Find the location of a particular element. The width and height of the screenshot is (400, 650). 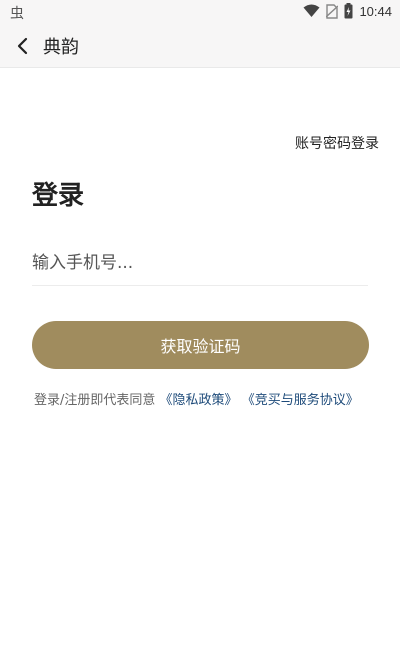

status-bar: 虫 10:44 is located at coordinates (200, 12).